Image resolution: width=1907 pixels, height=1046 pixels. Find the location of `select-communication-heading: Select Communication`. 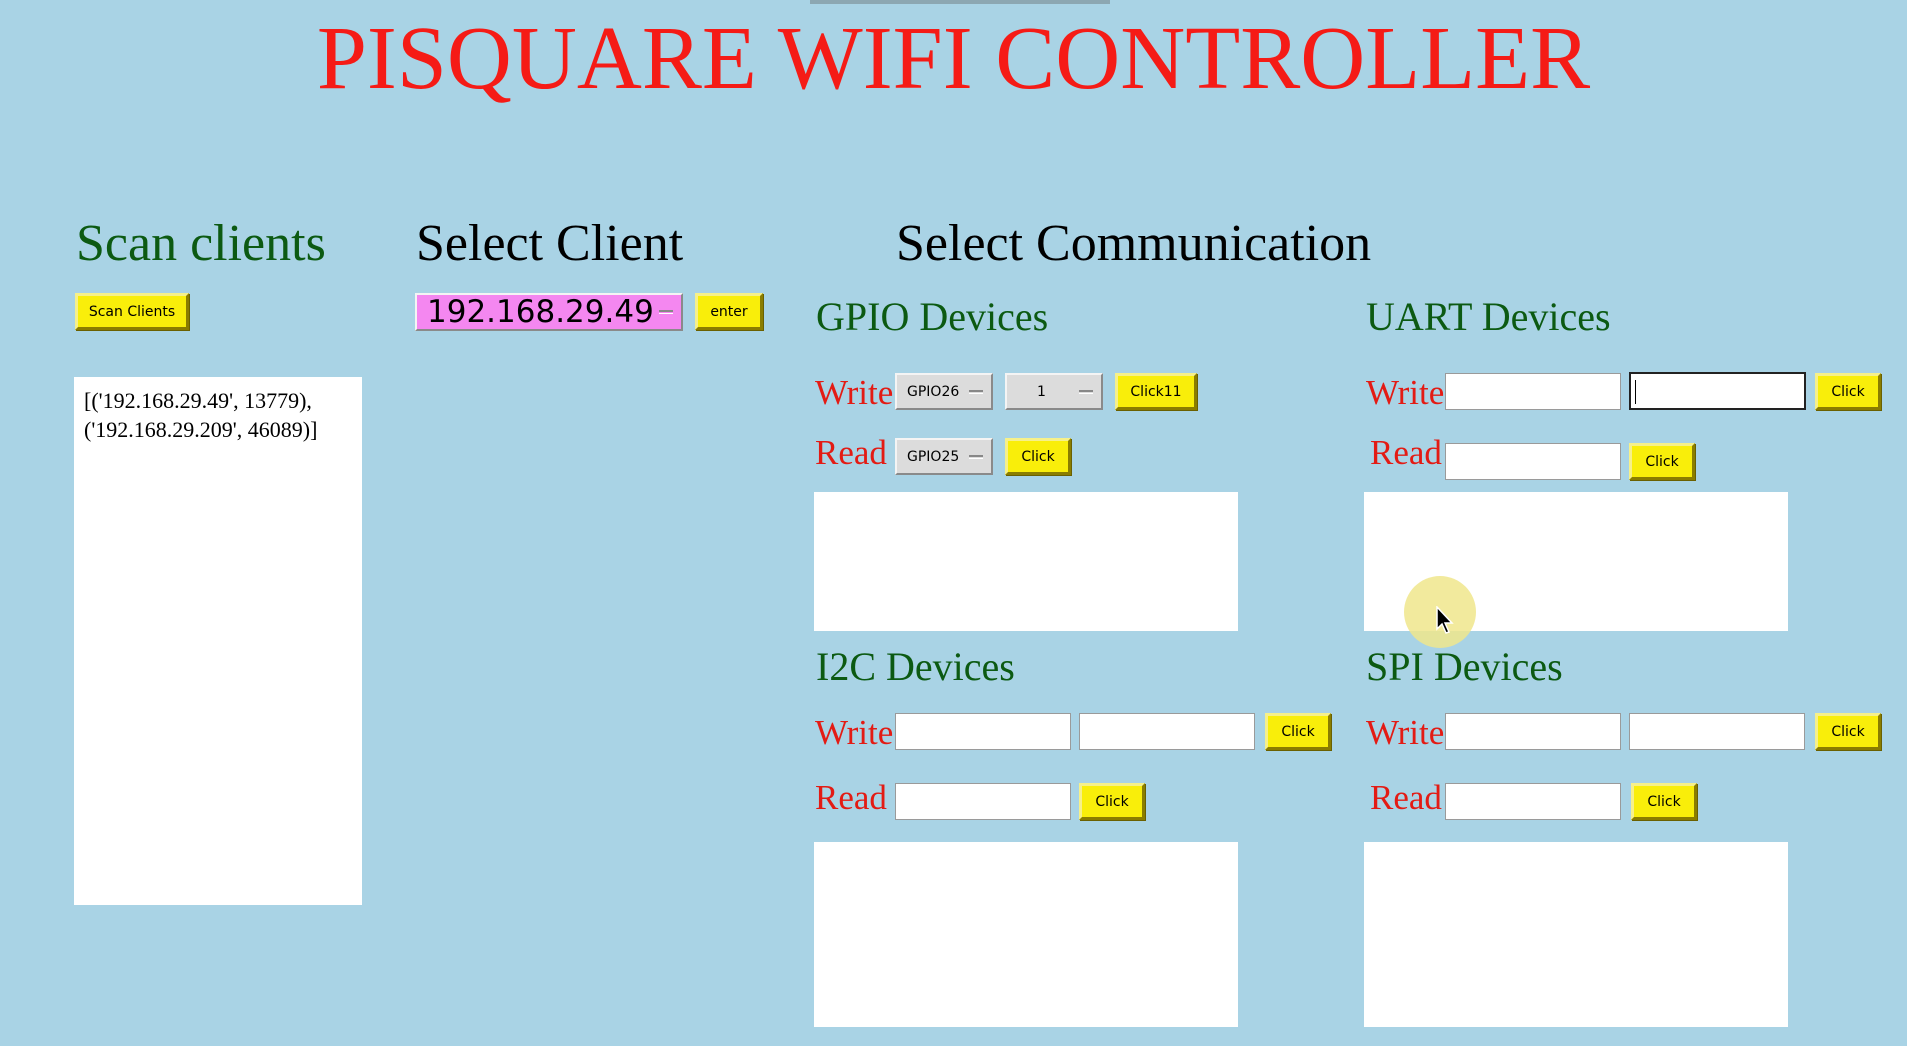

select-communication-heading: Select Communication is located at coordinates (1134, 243).